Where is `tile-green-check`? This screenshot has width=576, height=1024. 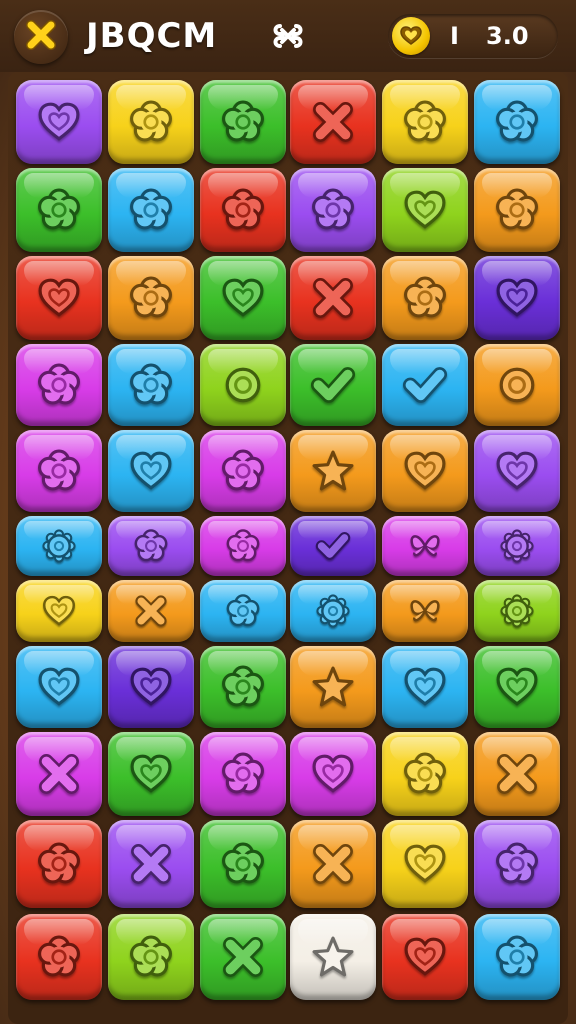 tile-green-check is located at coordinates (333, 385).